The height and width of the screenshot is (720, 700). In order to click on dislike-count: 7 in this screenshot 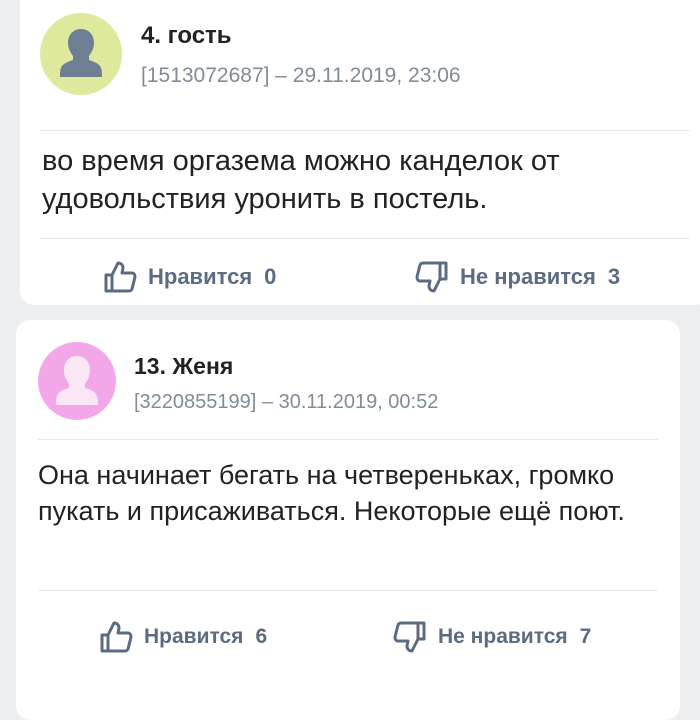, I will do `click(585, 636)`.